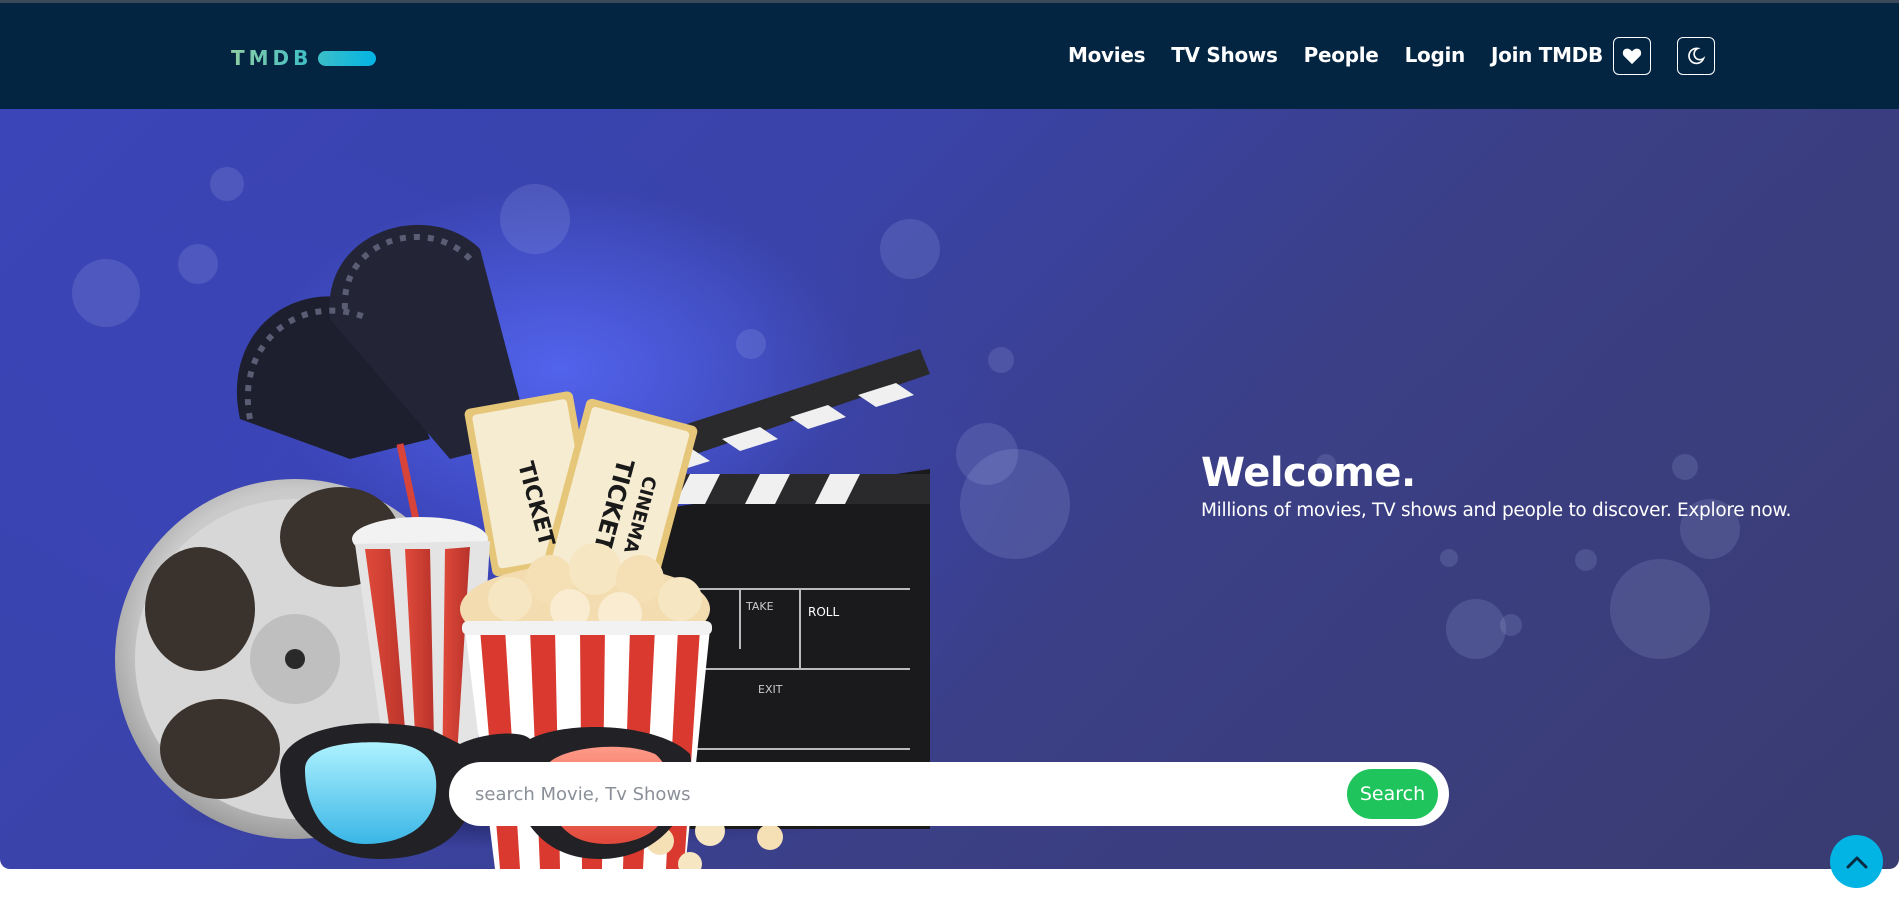 The image size is (1899, 915). What do you see at coordinates (770, 689) in the screenshot?
I see `clapper-exit-label: EXIT` at bounding box center [770, 689].